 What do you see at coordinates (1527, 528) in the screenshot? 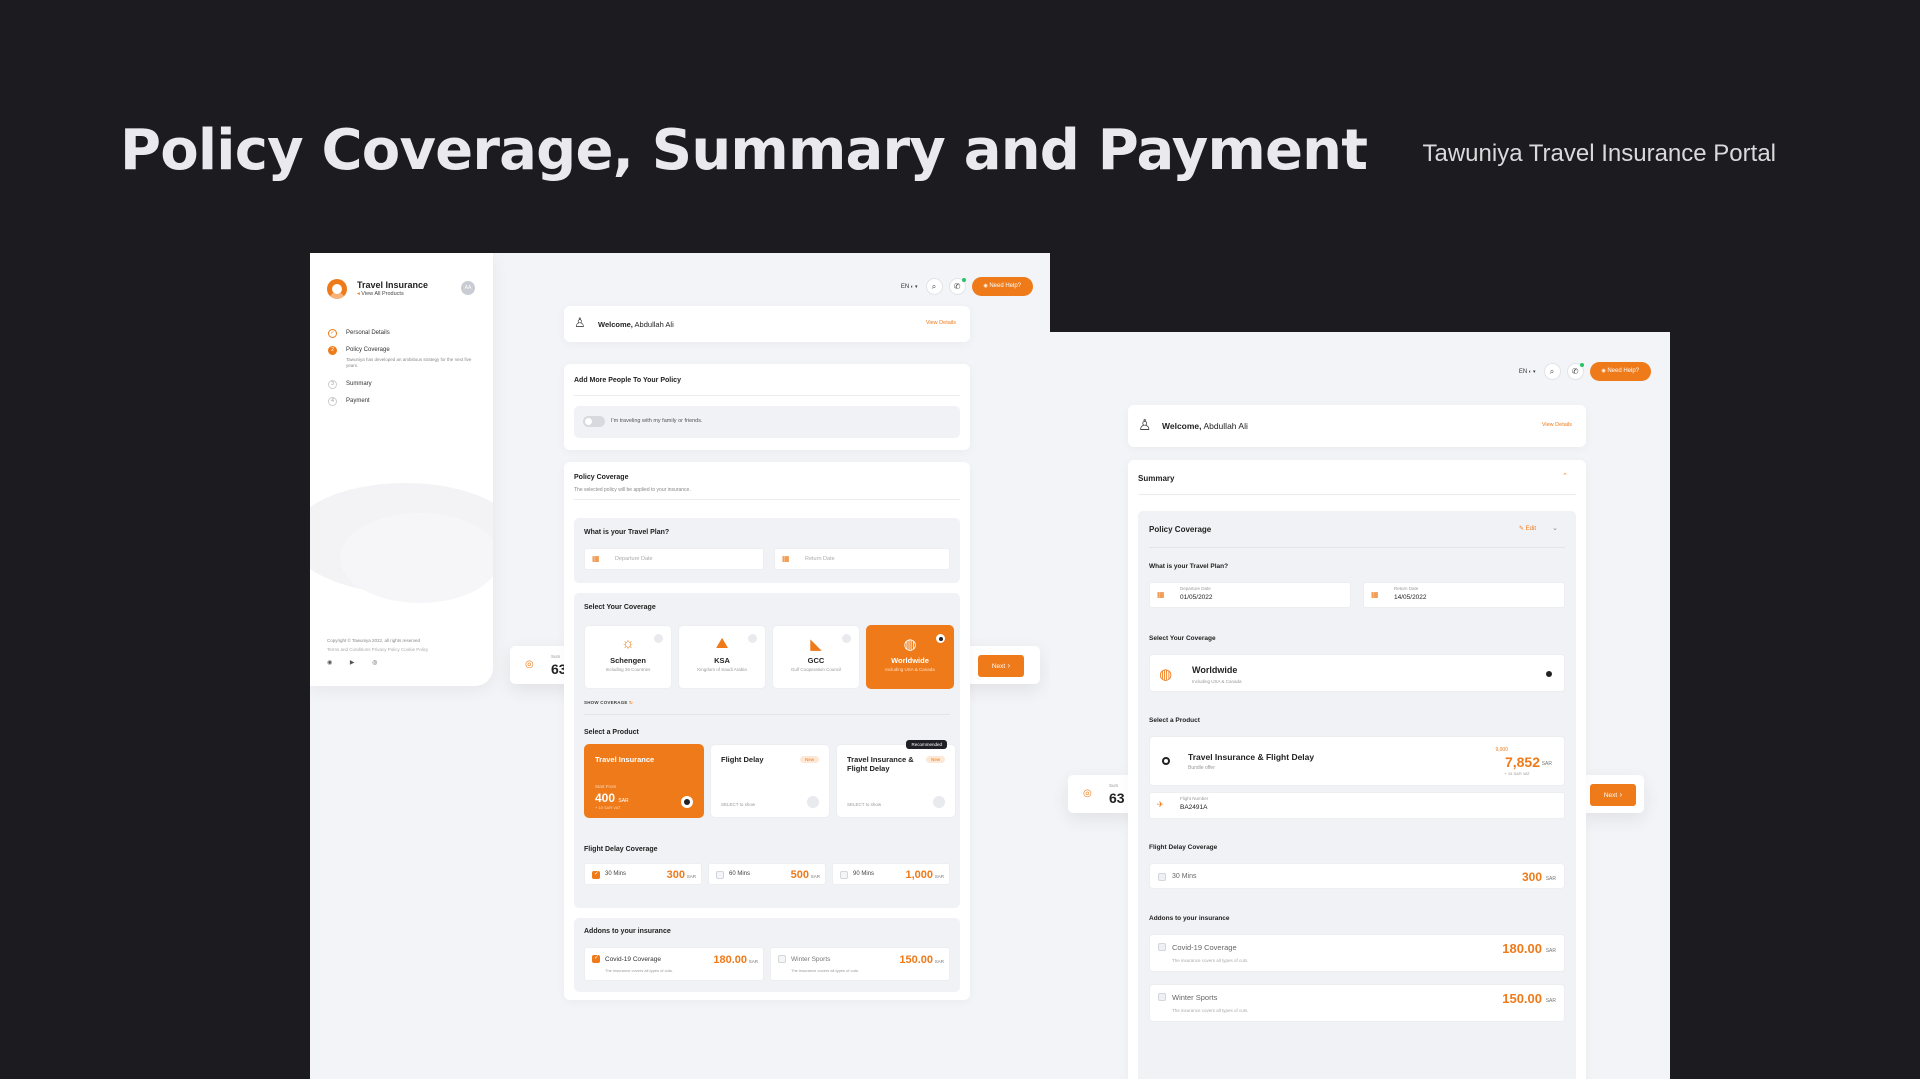
I see `edit-link: Edit` at bounding box center [1527, 528].